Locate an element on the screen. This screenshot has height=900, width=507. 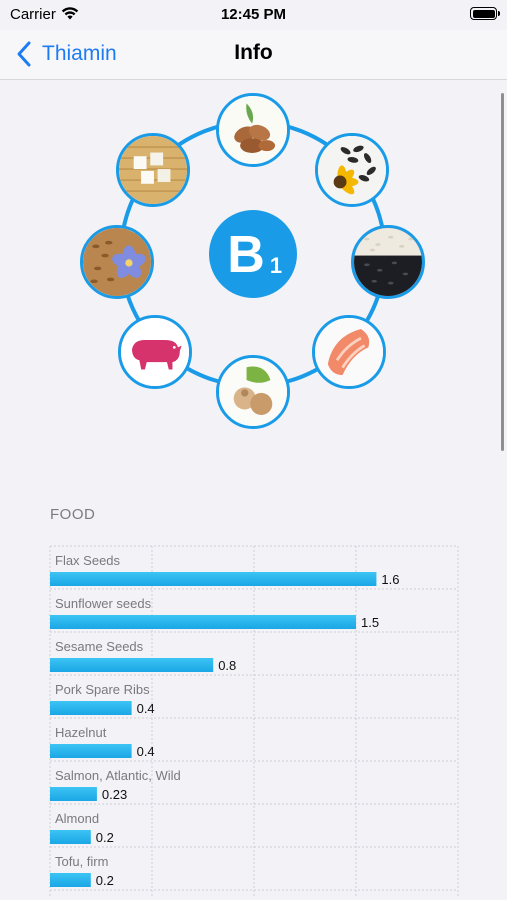
battery-icon is located at coordinates (485, 13).